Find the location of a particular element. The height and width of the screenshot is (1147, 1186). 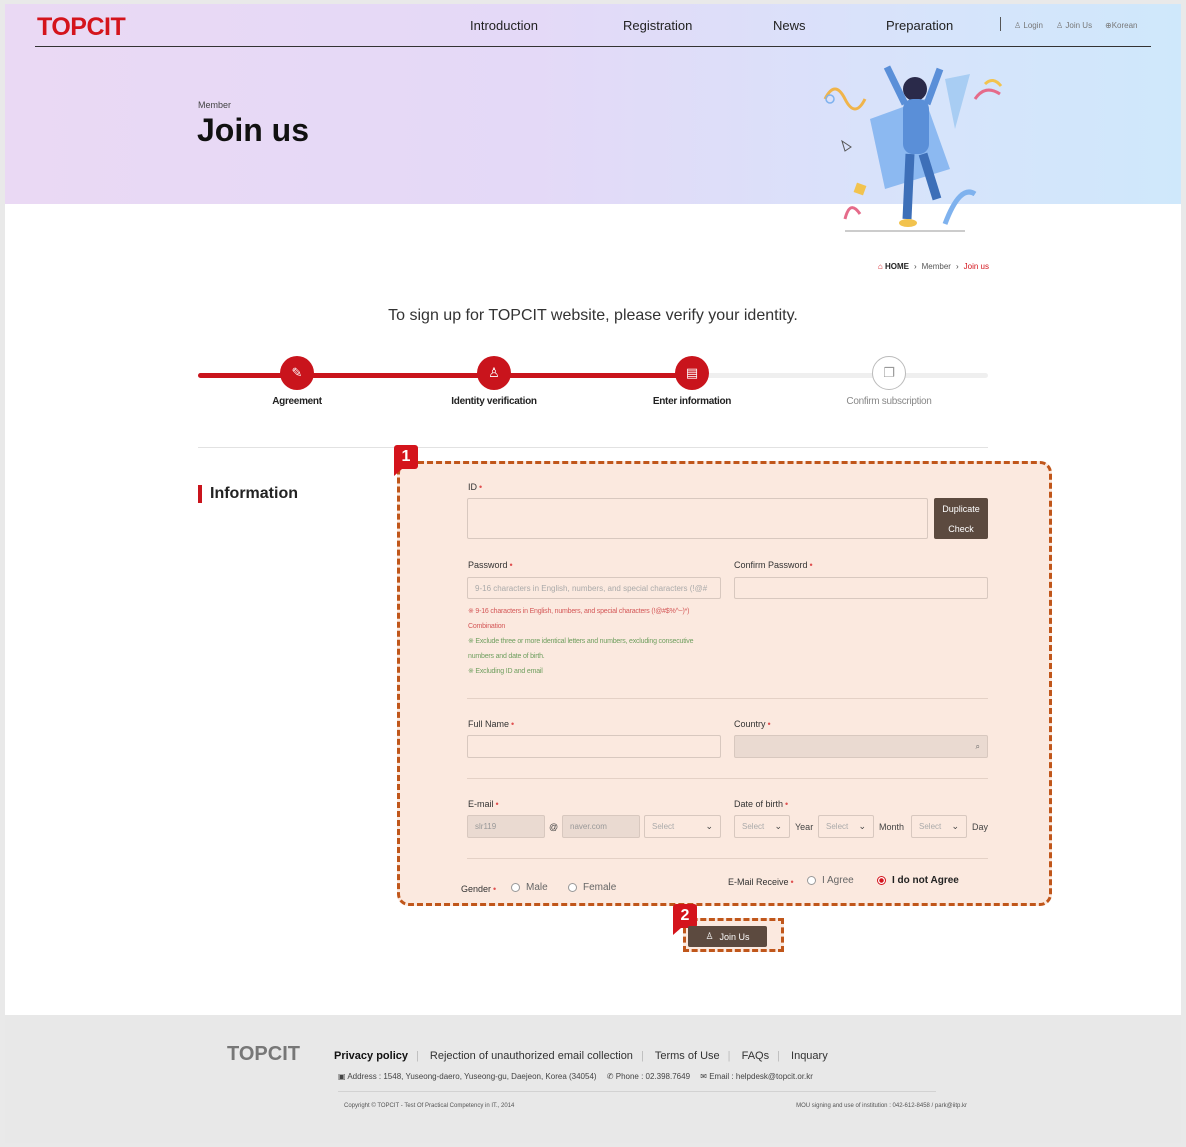

country-input: ⌕ is located at coordinates (861, 746).